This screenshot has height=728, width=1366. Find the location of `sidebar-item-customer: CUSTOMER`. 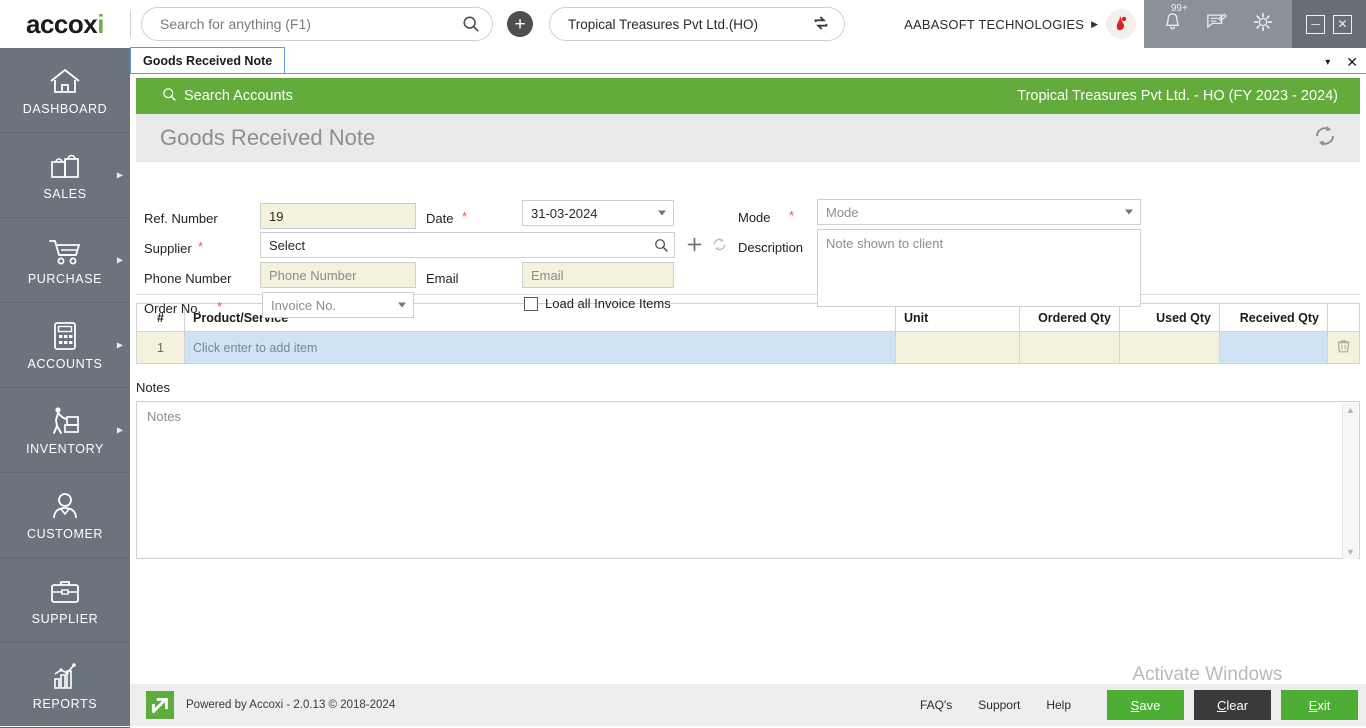

sidebar-item-customer: CUSTOMER is located at coordinates (65, 515).